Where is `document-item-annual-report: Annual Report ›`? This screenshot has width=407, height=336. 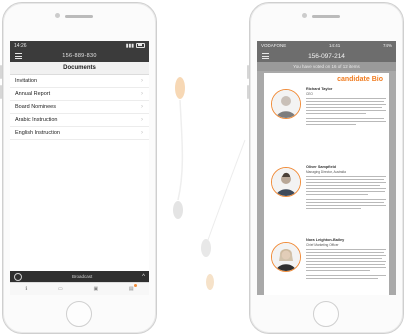 document-item-annual-report: Annual Report › is located at coordinates (79, 94).